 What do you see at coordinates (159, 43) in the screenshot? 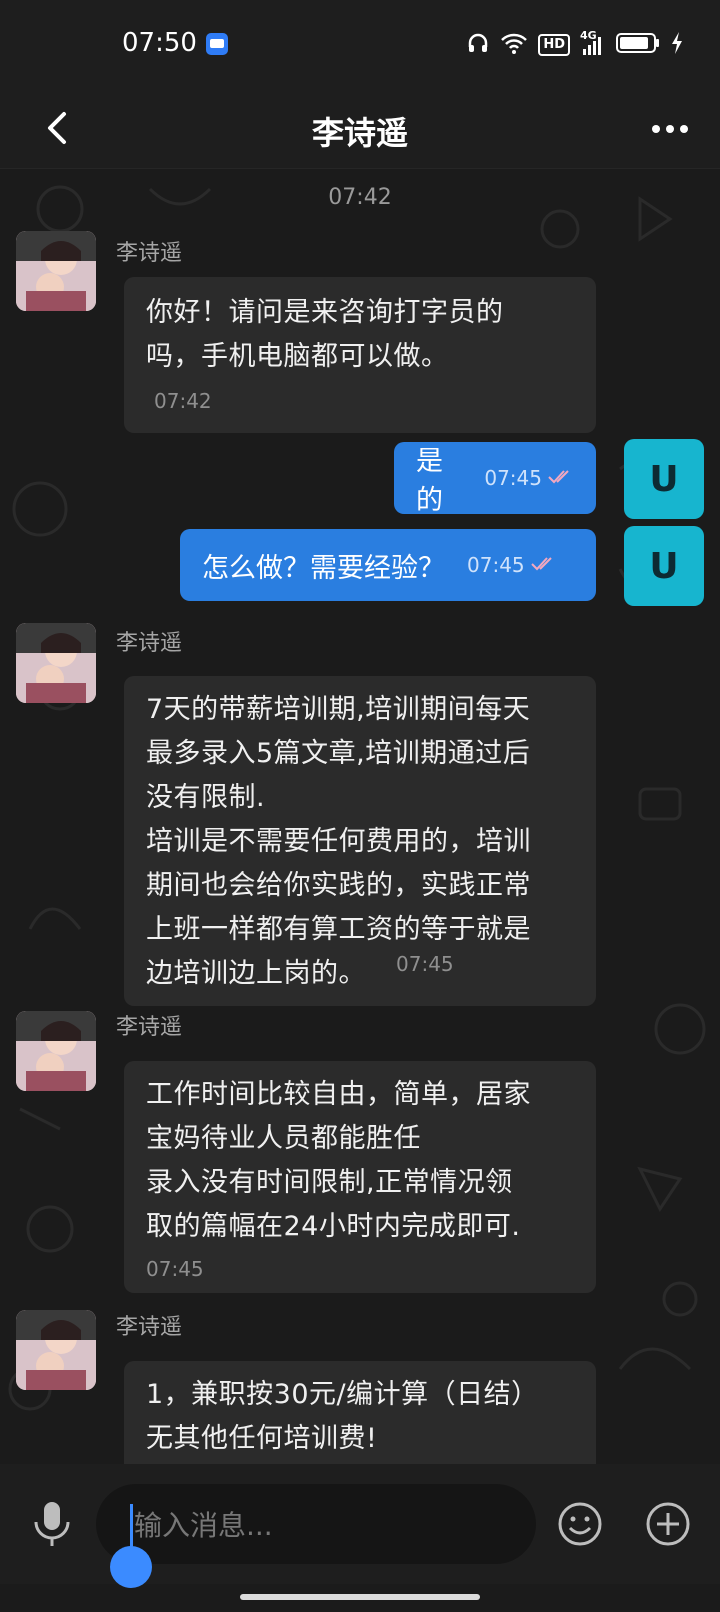
I see `status-time: 07:50` at bounding box center [159, 43].